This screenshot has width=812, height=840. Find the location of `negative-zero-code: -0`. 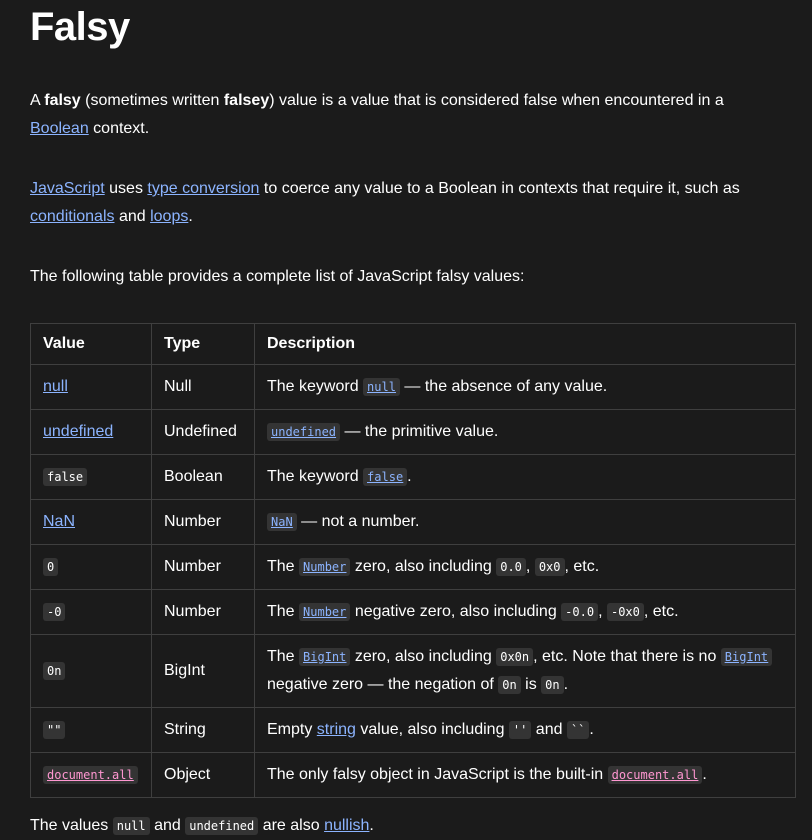

negative-zero-code: -0 is located at coordinates (54, 612).